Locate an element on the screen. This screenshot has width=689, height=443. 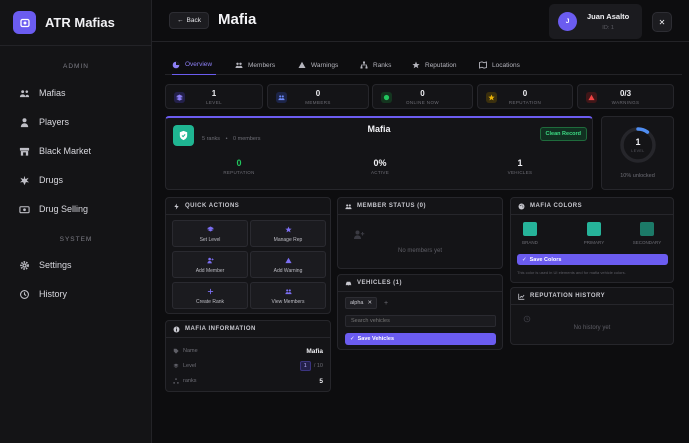
members-count: 0 members is located at coordinates (247, 139).